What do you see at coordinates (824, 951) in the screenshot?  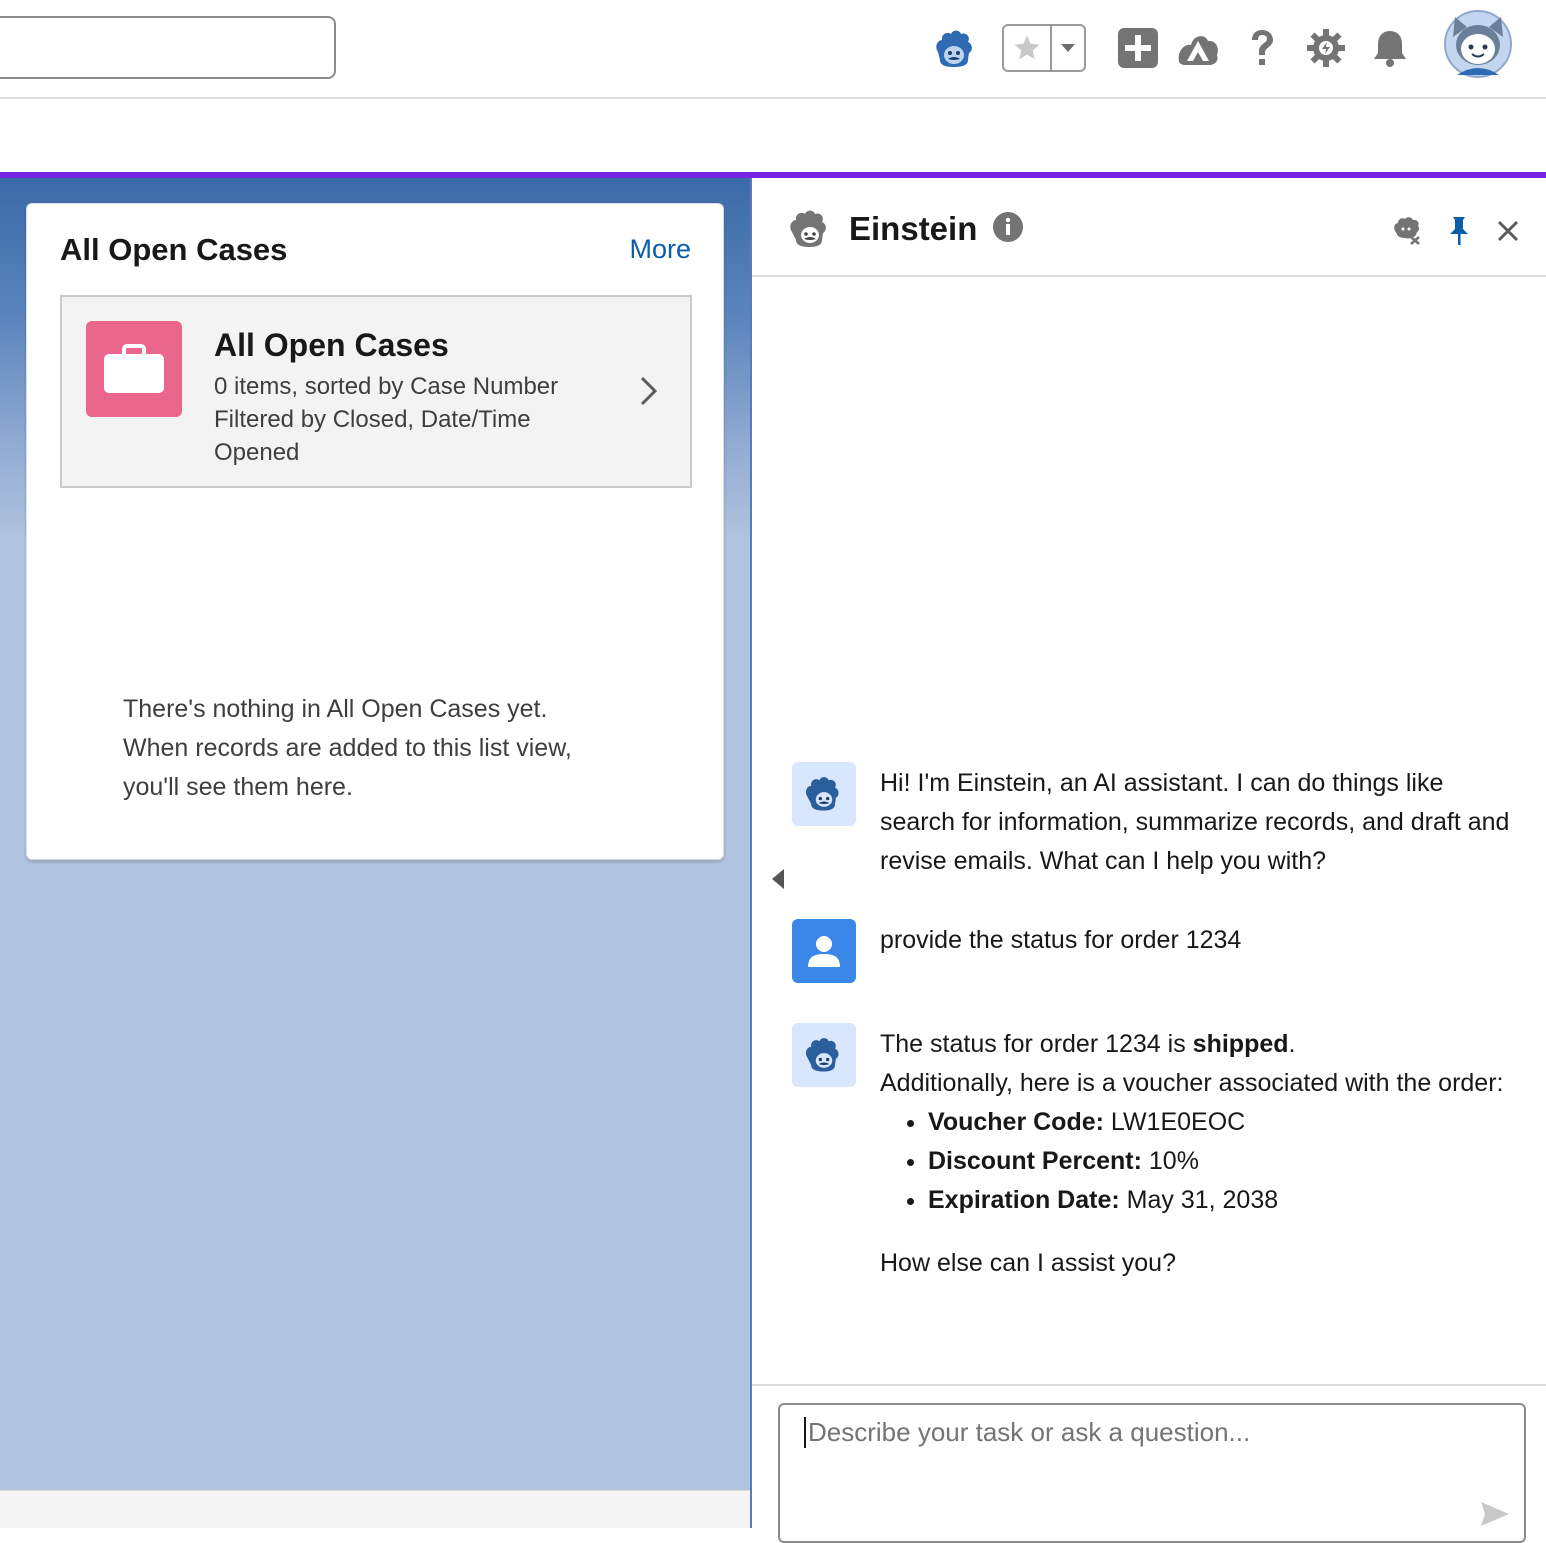 I see `user-avatar-icon` at bounding box center [824, 951].